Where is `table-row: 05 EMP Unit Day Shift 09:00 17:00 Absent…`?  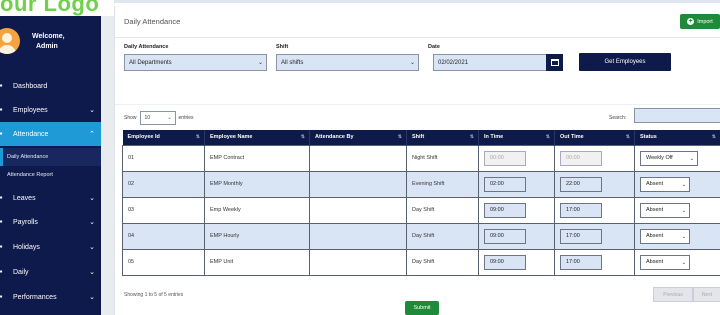 table-row: 05 EMP Unit Day Shift 09:00 17:00 Absent… is located at coordinates (421, 262).